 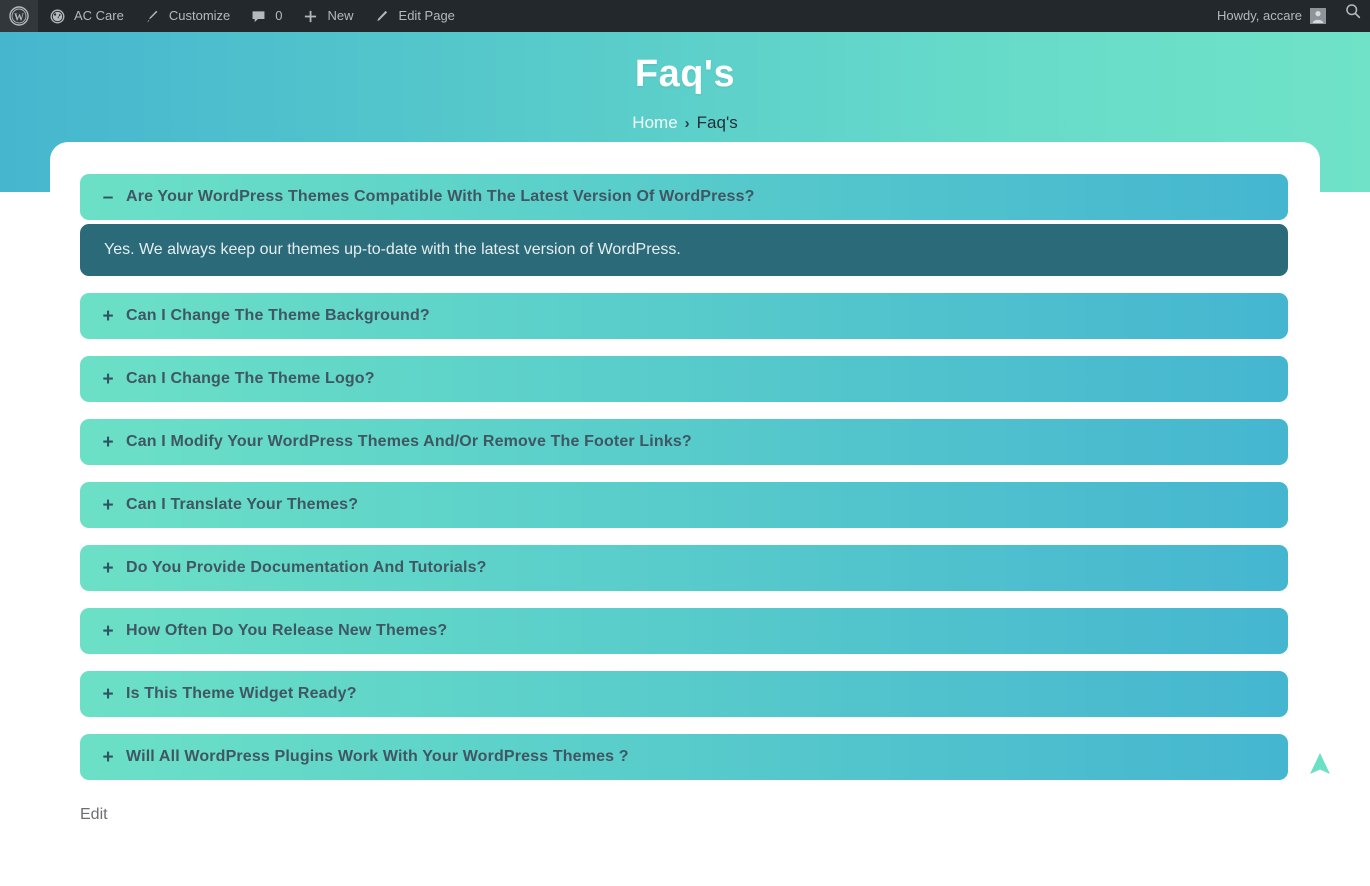 I want to click on page-title: Faq's, so click(x=685, y=74).